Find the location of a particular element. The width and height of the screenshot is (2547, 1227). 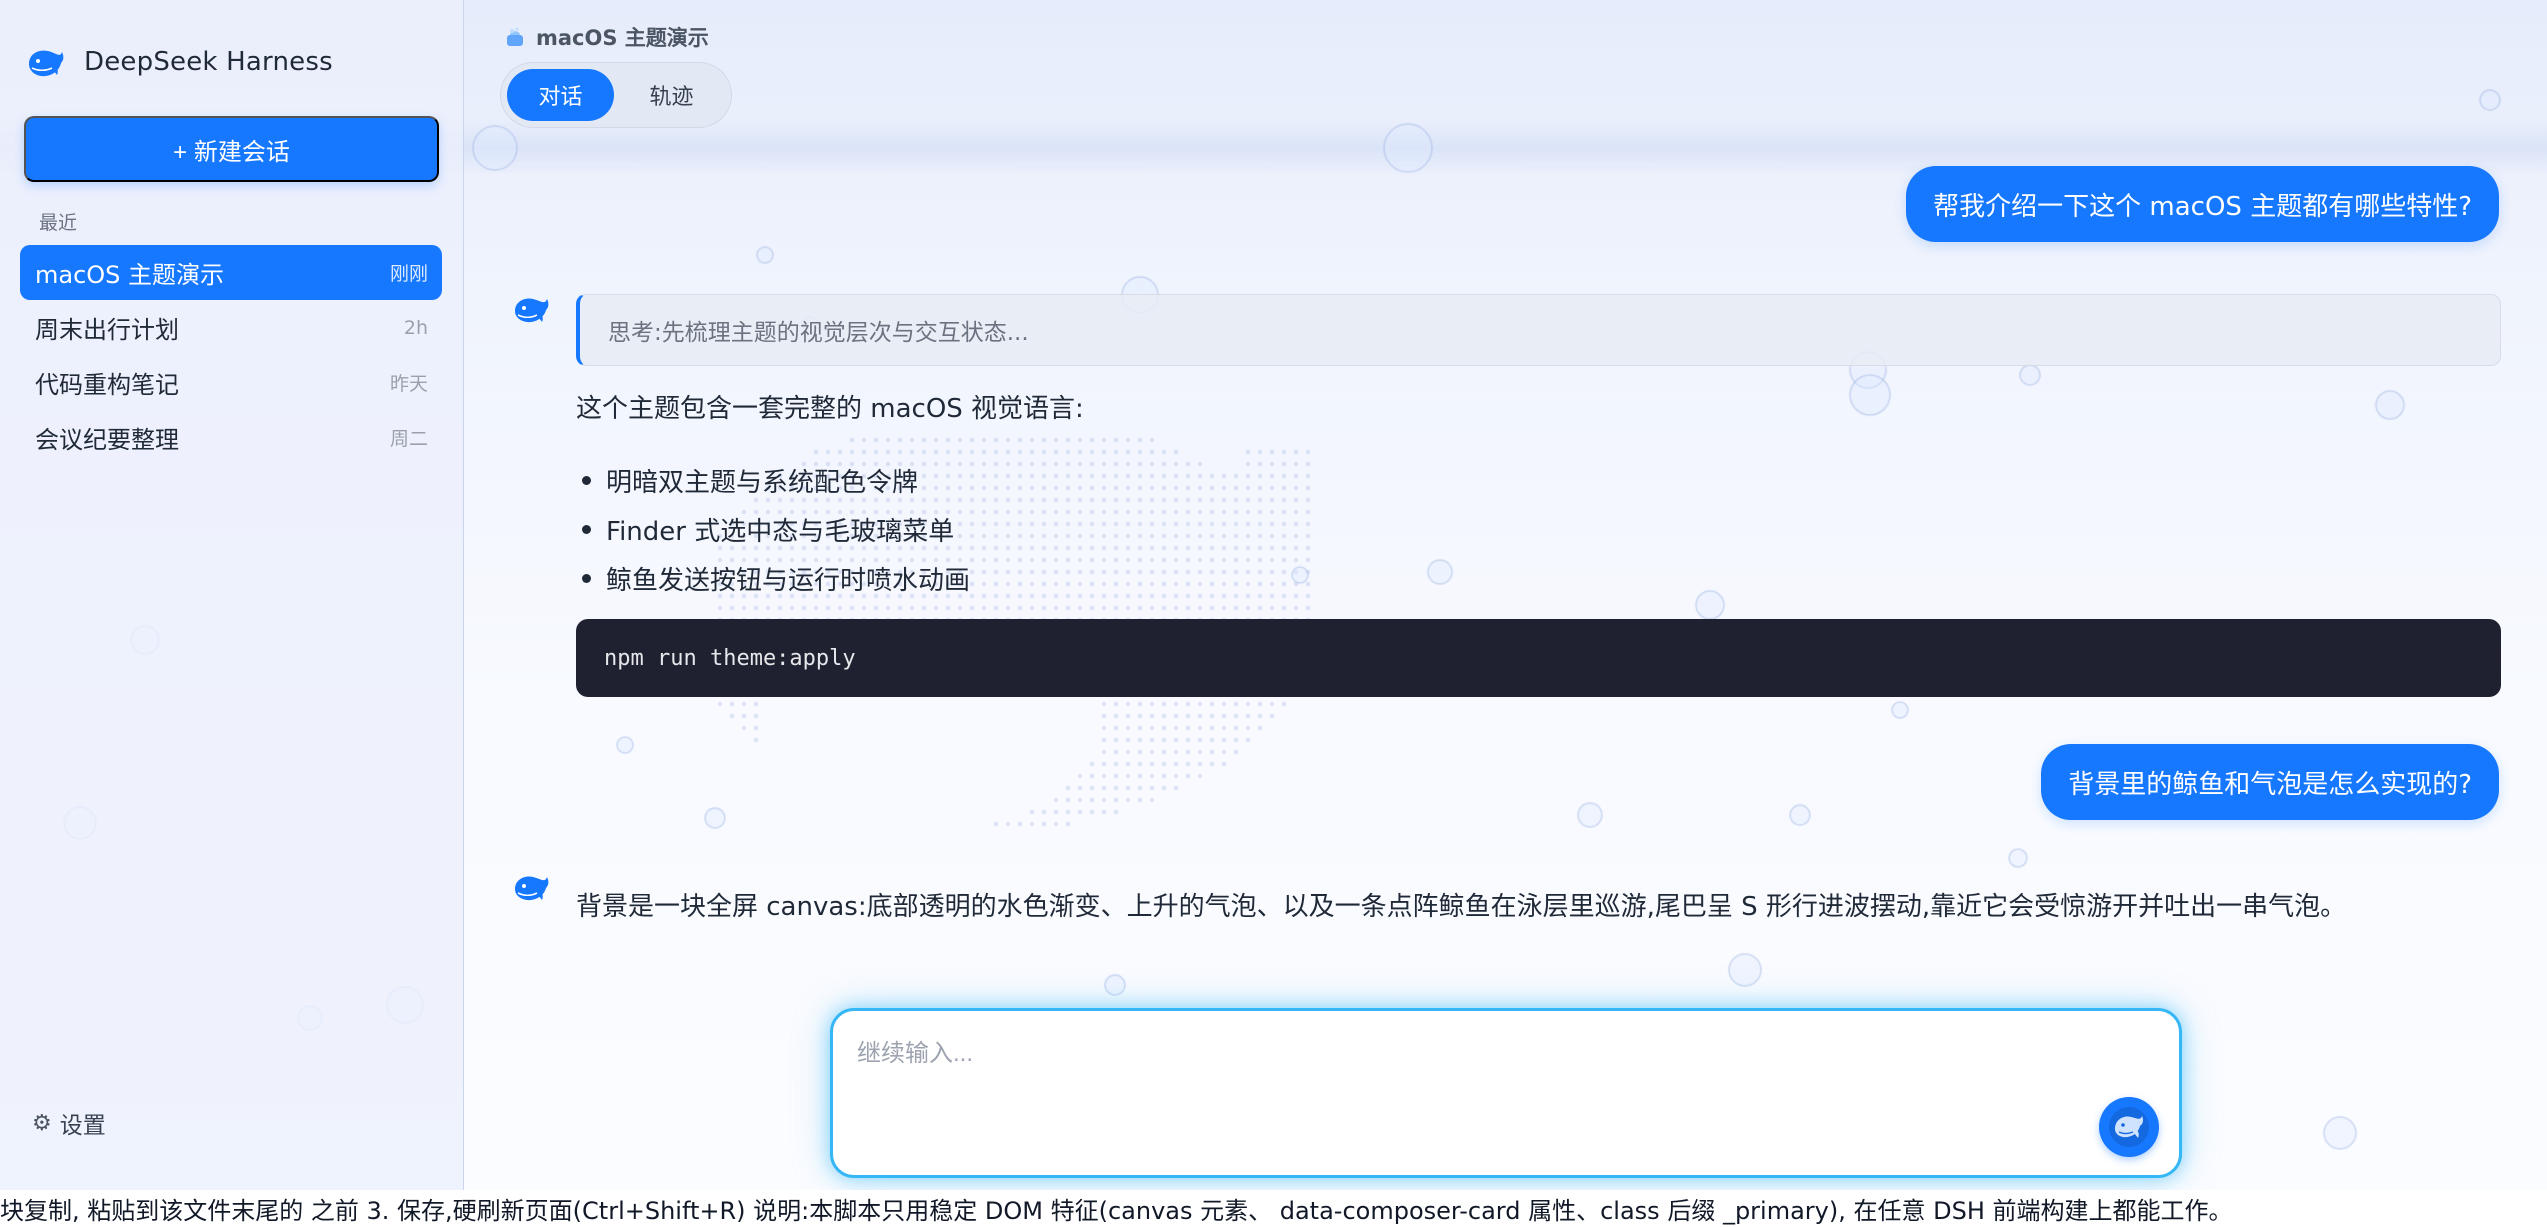

brand: DeepSeek Harness is located at coordinates (179, 62).